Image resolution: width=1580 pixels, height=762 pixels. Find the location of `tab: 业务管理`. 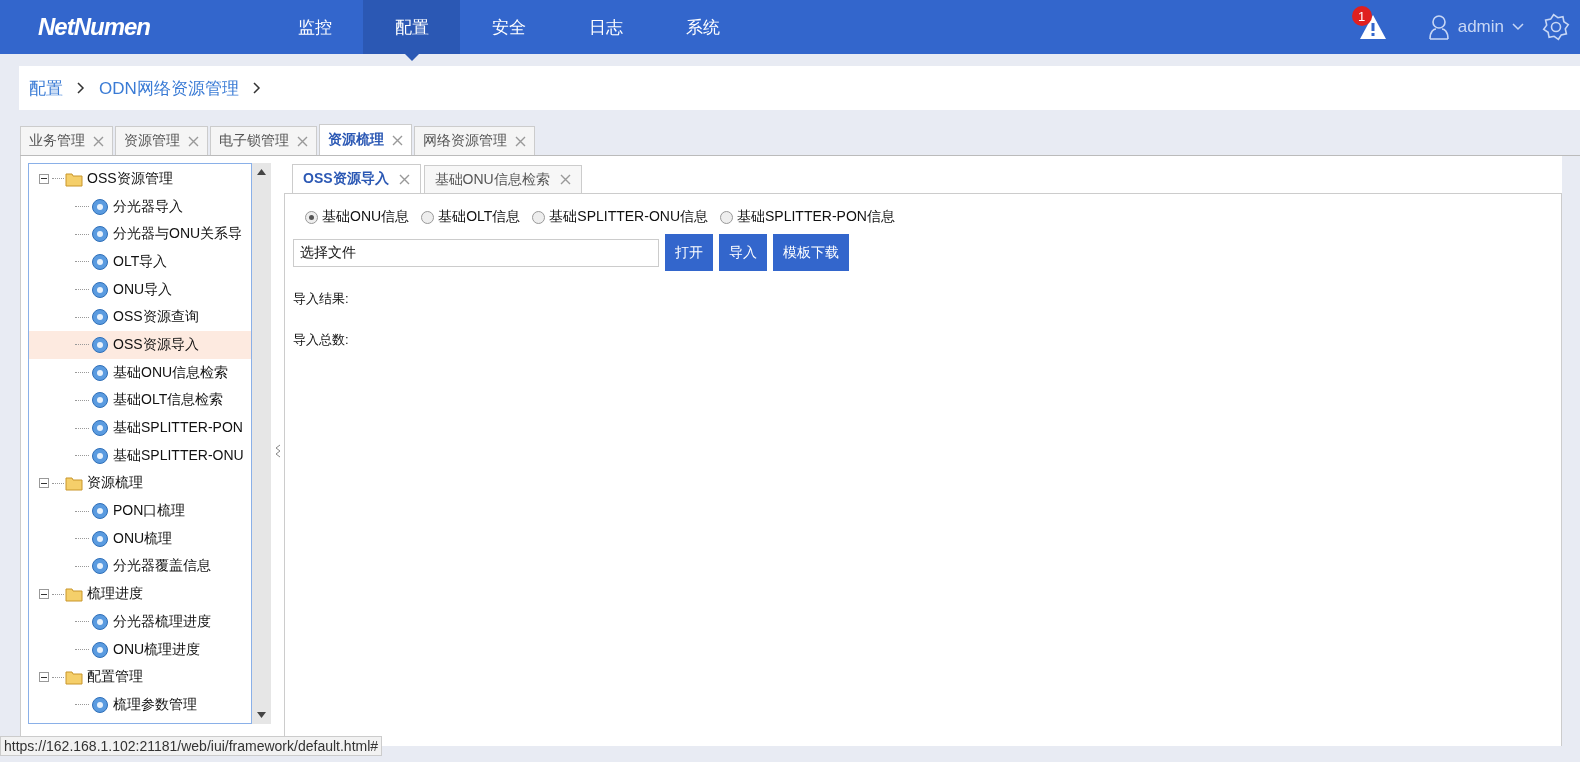

tab: 业务管理 is located at coordinates (66, 140).